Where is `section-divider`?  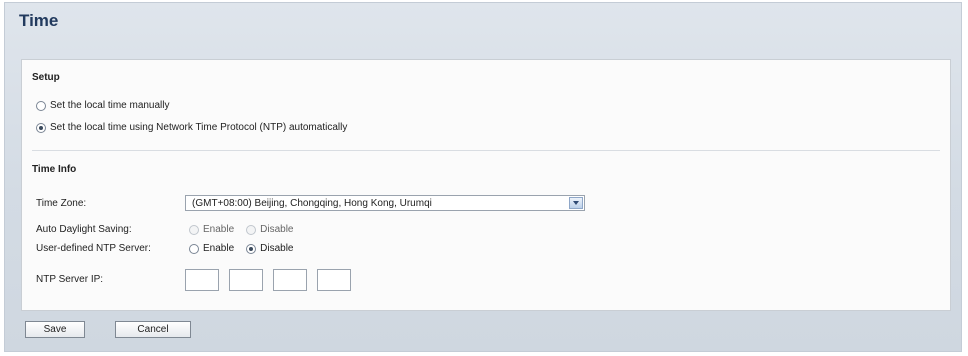 section-divider is located at coordinates (486, 150).